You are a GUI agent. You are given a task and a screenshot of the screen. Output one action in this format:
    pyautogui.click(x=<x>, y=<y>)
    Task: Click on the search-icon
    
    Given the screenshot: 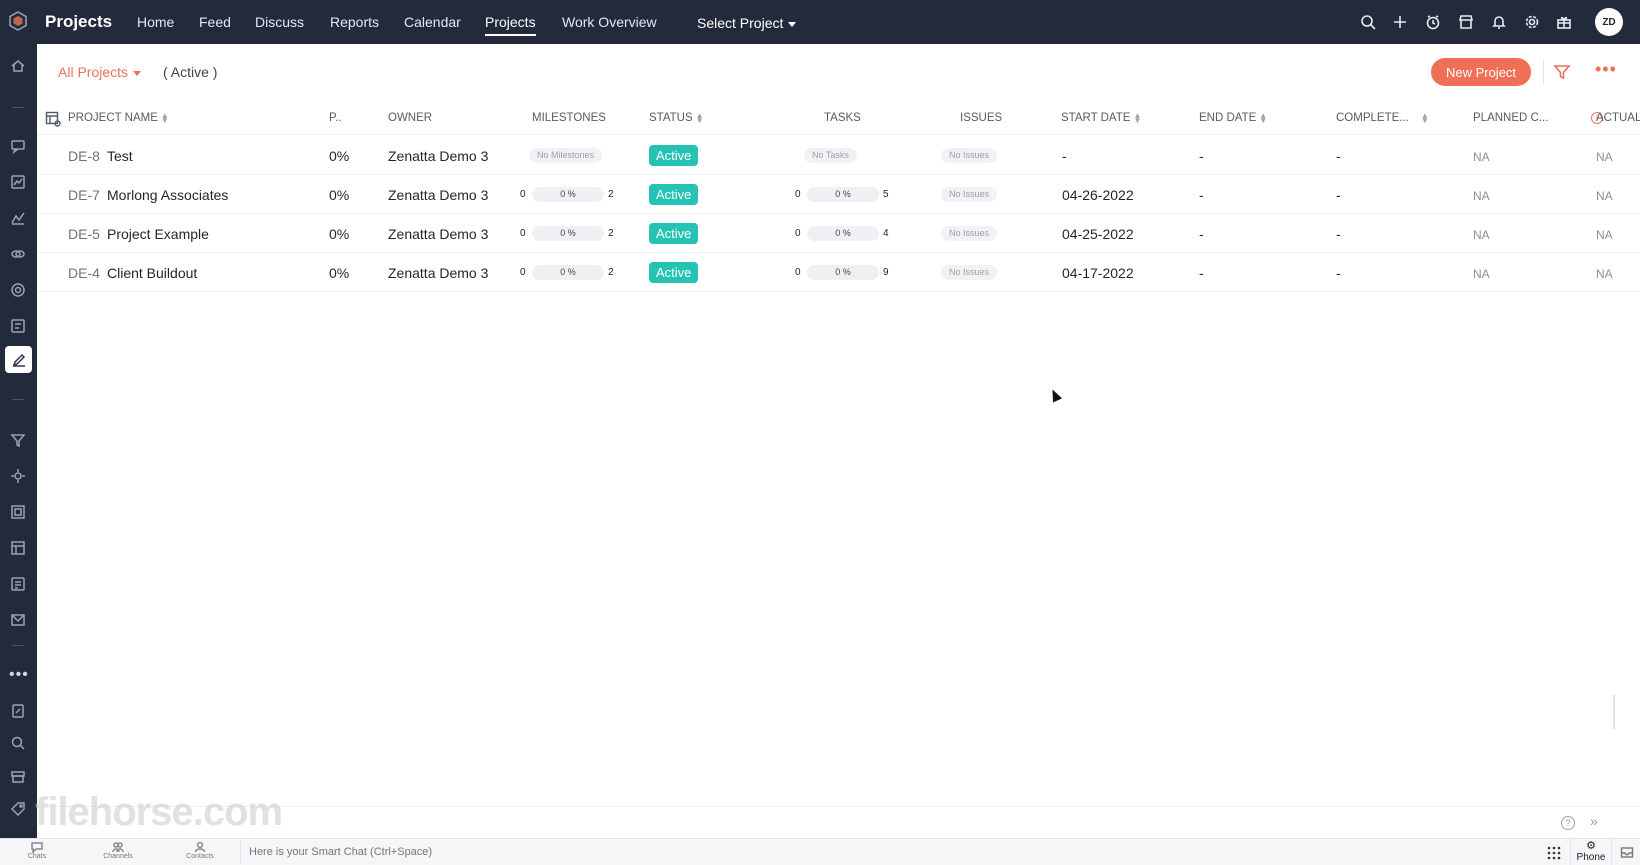 What is the action you would take?
    pyautogui.click(x=1368, y=22)
    